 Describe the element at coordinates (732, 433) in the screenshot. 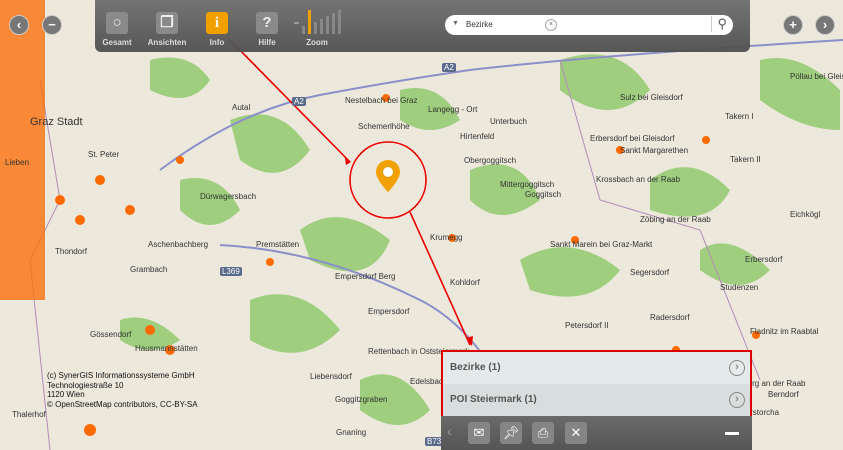

I see `minimize-button` at that location.